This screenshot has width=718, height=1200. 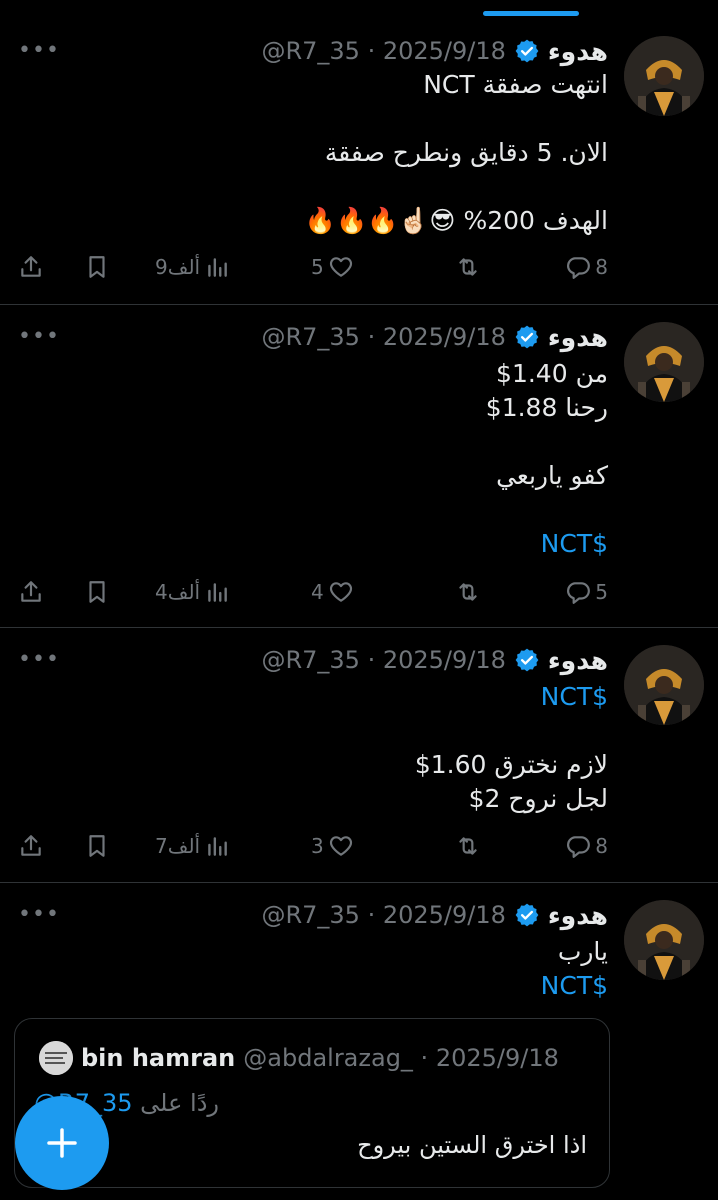 I want to click on tweet-line: يارب, so click(x=582, y=951).